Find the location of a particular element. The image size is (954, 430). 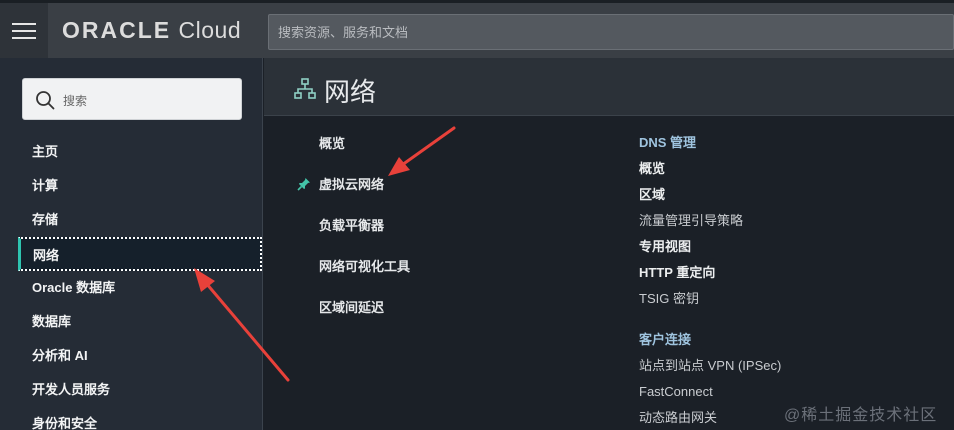

link-dns-overview: 概览 is located at coordinates (710, 171).